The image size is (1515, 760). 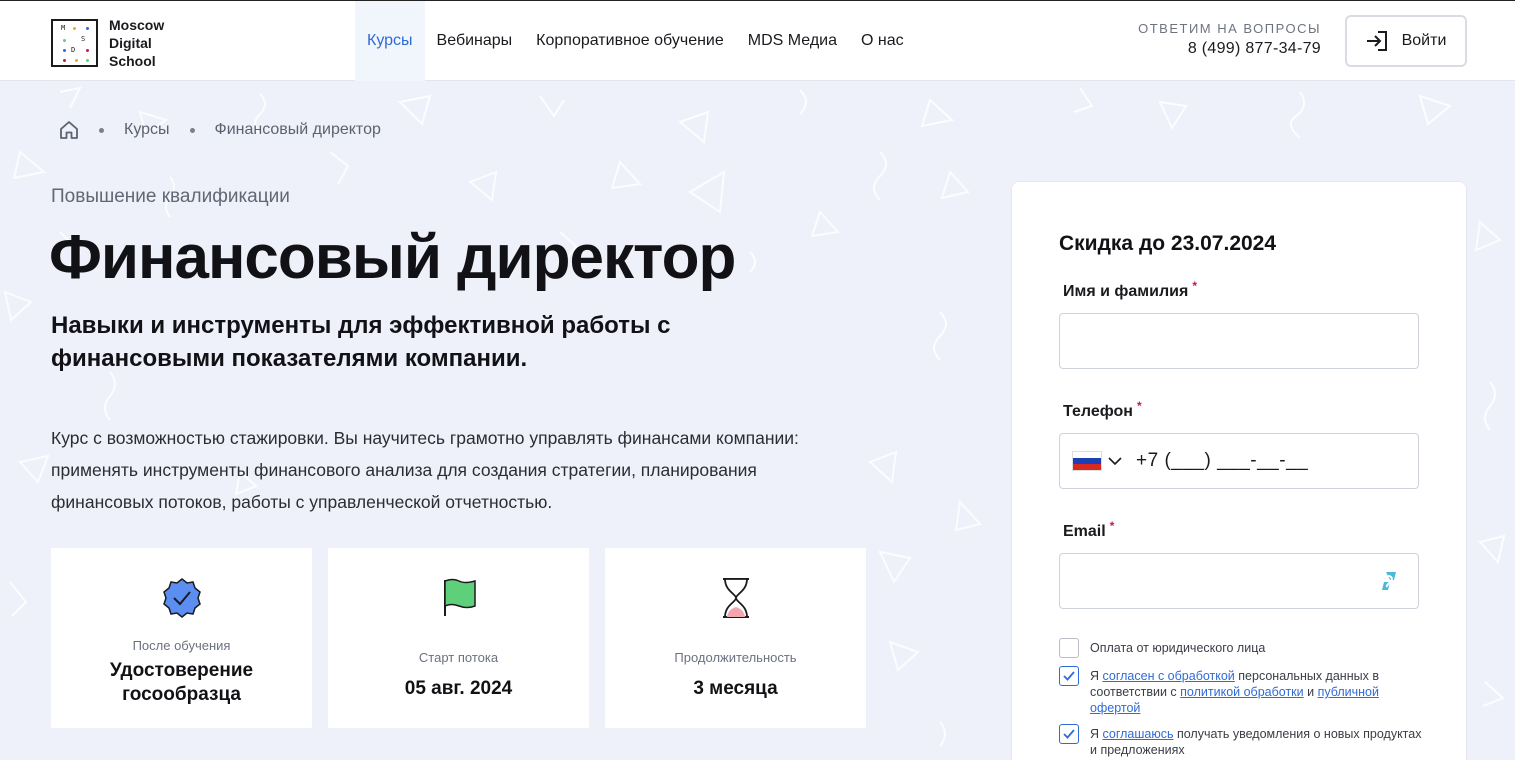 I want to click on privacy-policy-link: политикой обработки, so click(x=1241, y=692).